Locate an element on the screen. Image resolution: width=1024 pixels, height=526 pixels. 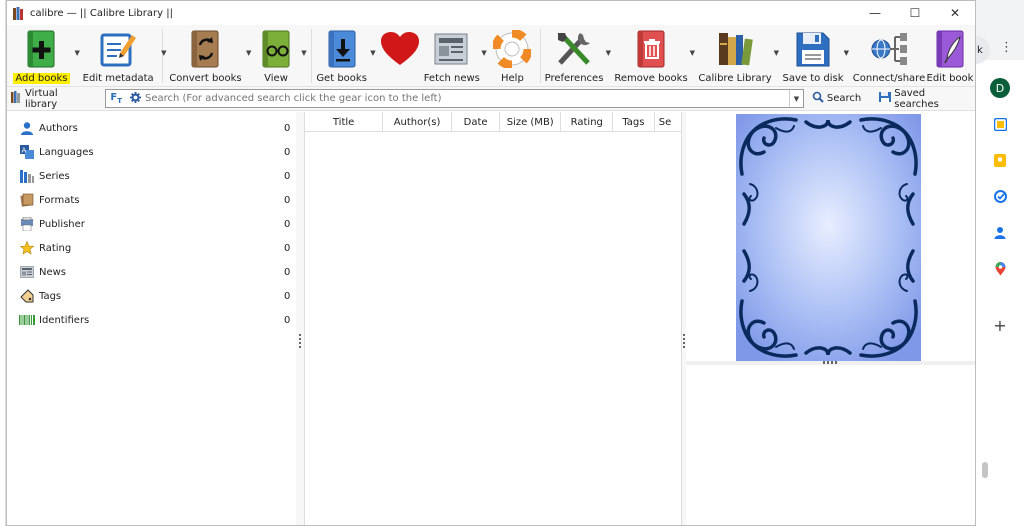
calibre-app-icon is located at coordinates (19, 13).